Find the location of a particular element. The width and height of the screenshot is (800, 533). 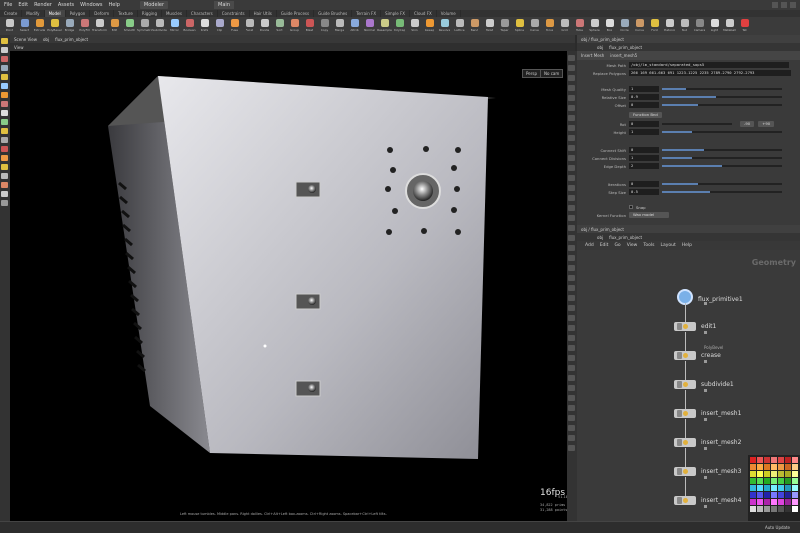

net-menu-edit: Edit is located at coordinates (604, 245).